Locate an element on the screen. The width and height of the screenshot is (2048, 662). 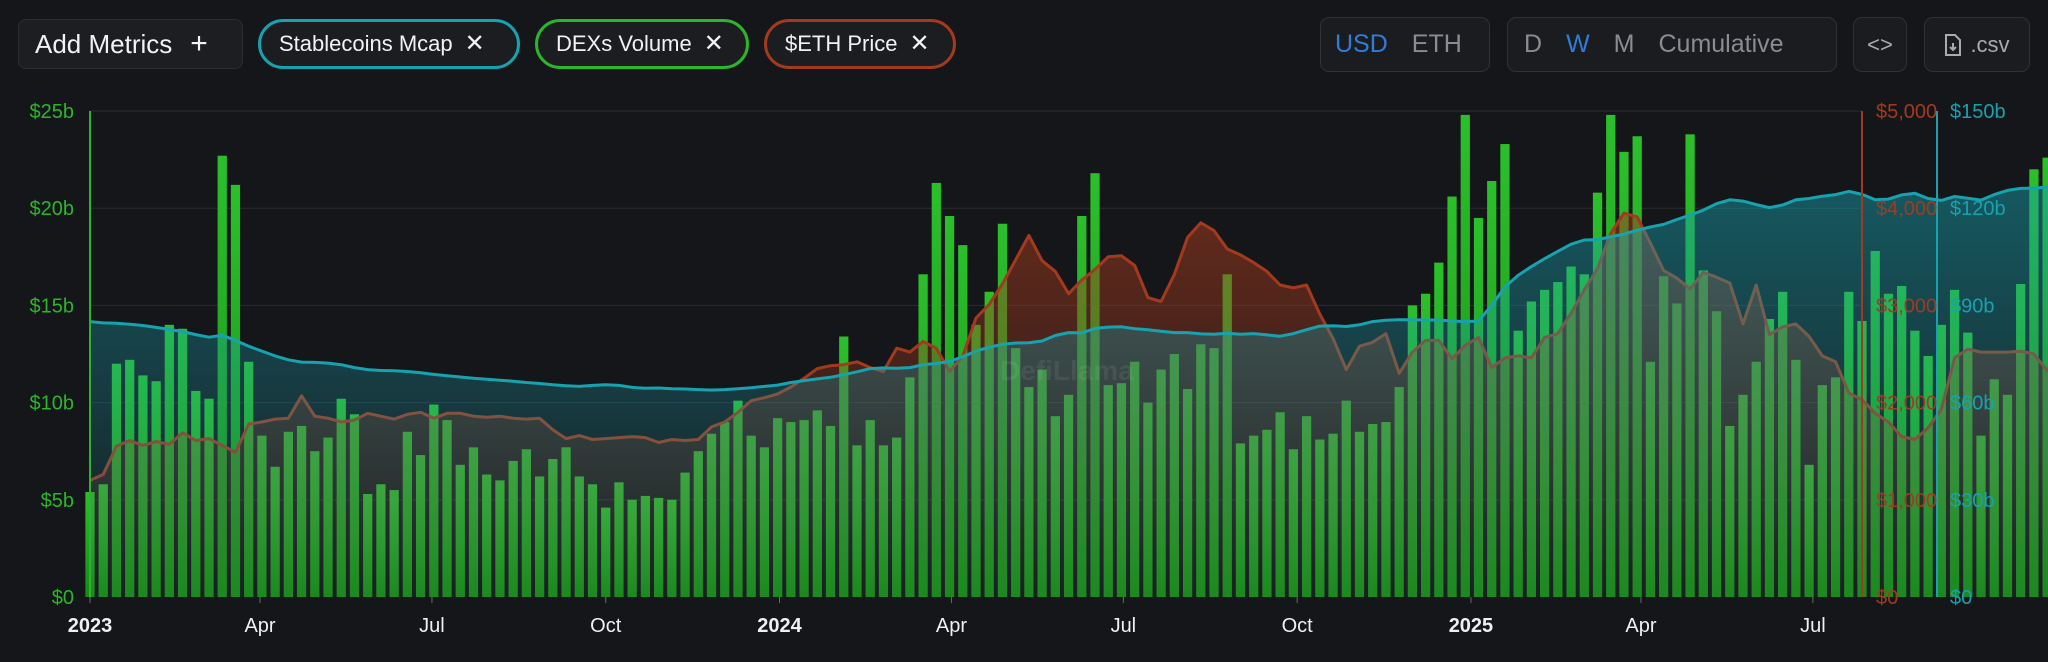
eth-axis-tick: $2,000 is located at coordinates (1906, 404).